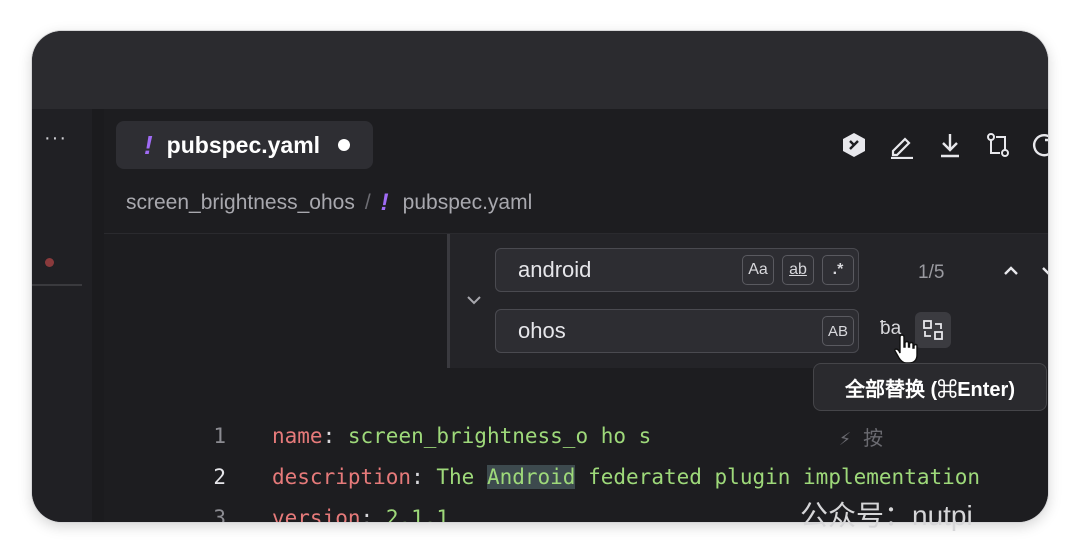 Image resolution: width=1080 pixels, height=554 pixels. I want to click on replace-all-button, so click(933, 330).